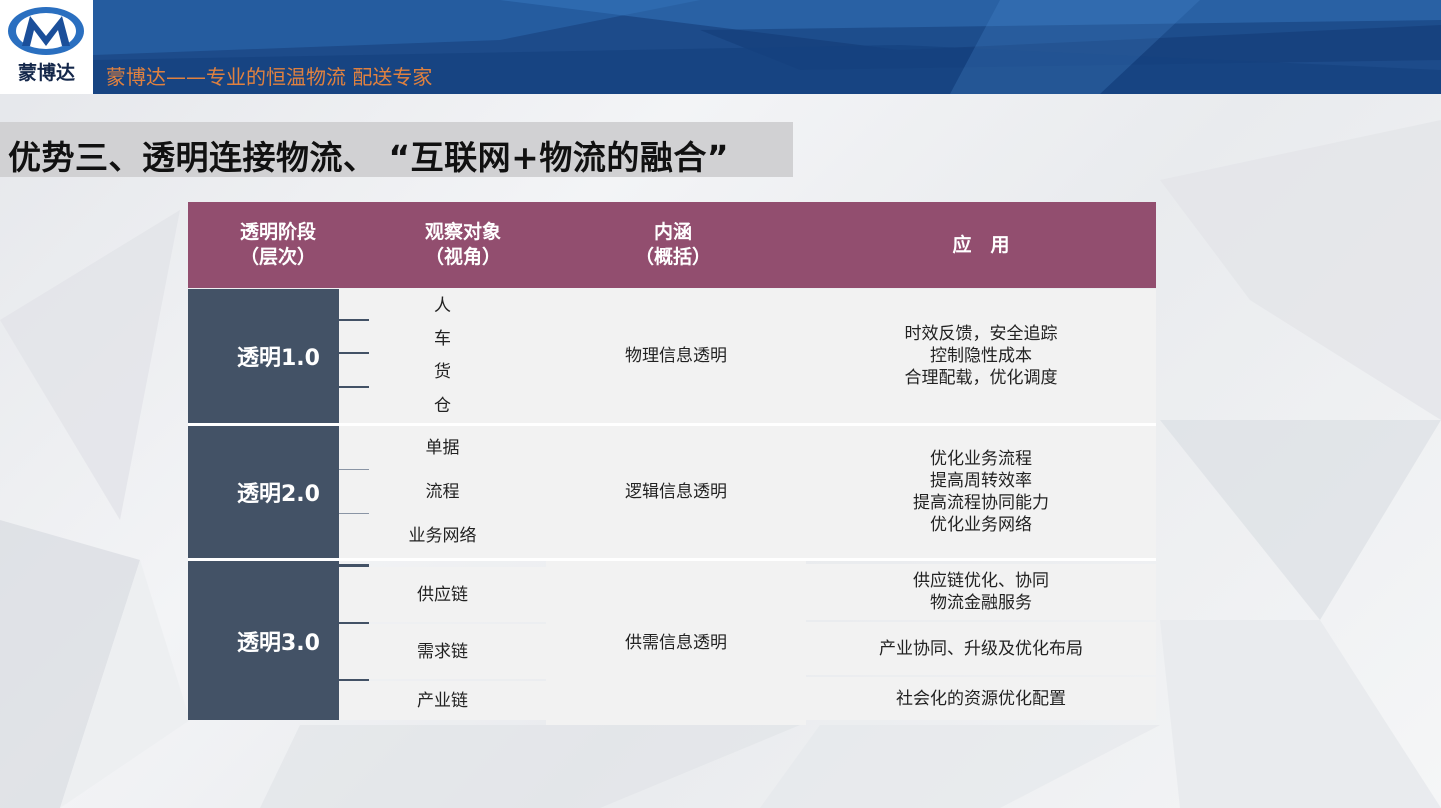 Image resolution: width=1441 pixels, height=808 pixels. Describe the element at coordinates (263, 356) in the screenshot. I see `stage-cell: 透明1.0` at that location.